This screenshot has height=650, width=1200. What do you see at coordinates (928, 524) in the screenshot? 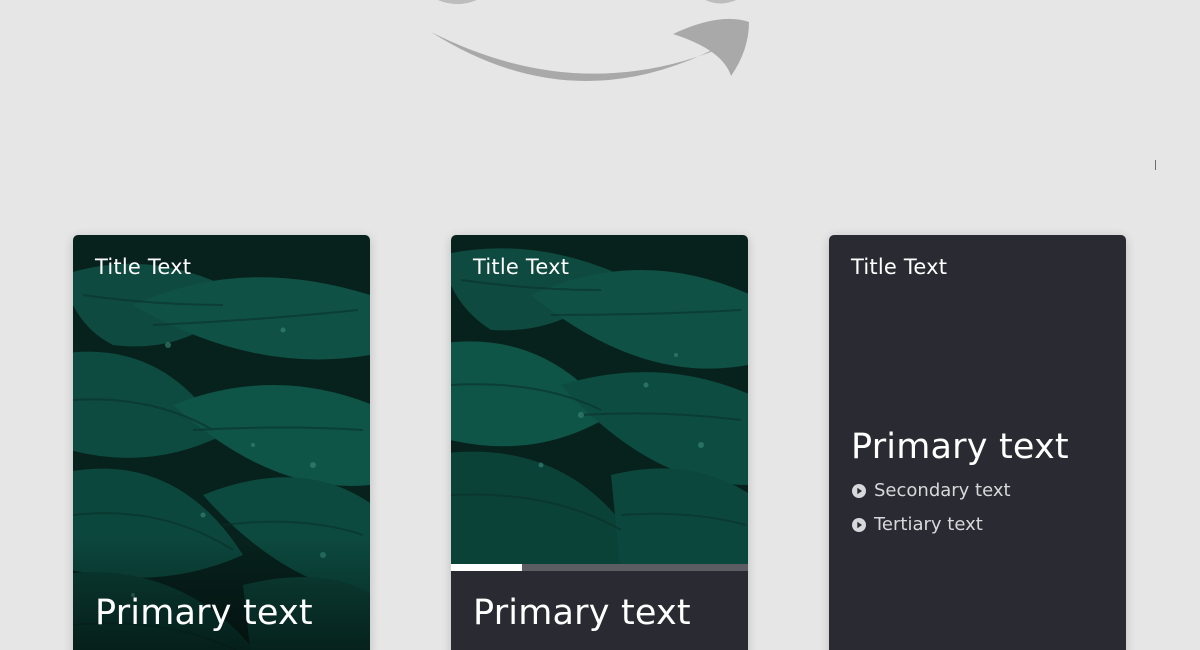
I see `tertiary-text: Tertiary text` at bounding box center [928, 524].